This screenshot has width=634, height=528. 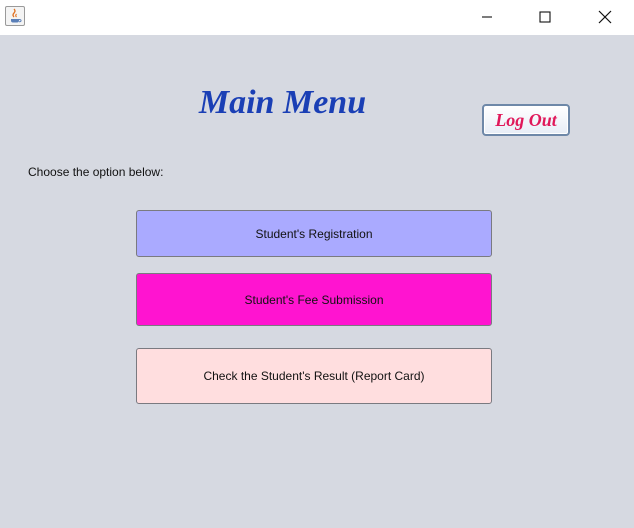 I want to click on check-result-button: Check the Student's Result (Report Card), so click(x=314, y=376).